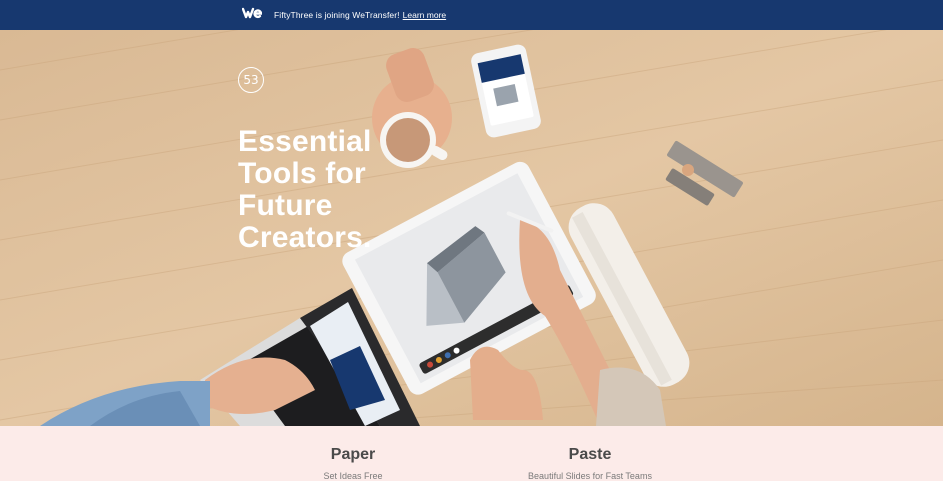  I want to click on product-name: Paper, so click(353, 455).